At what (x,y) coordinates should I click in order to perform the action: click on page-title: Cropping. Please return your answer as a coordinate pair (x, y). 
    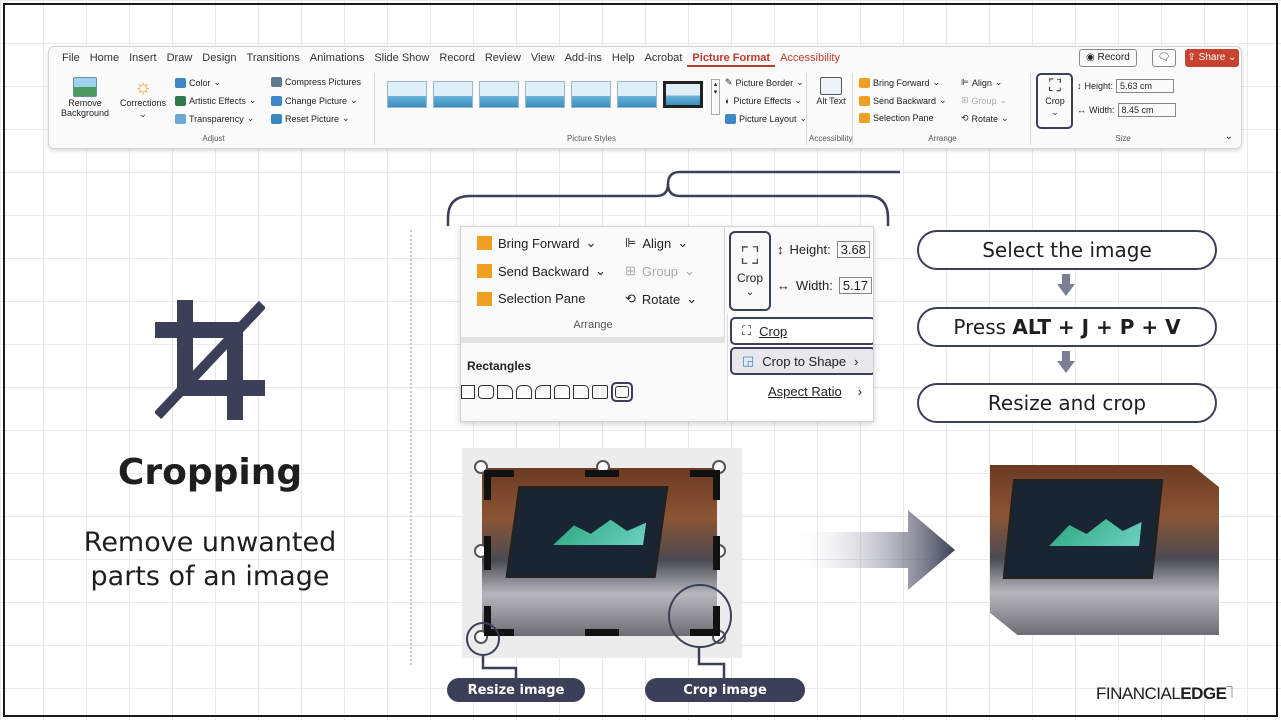
    Looking at the image, I should click on (210, 472).